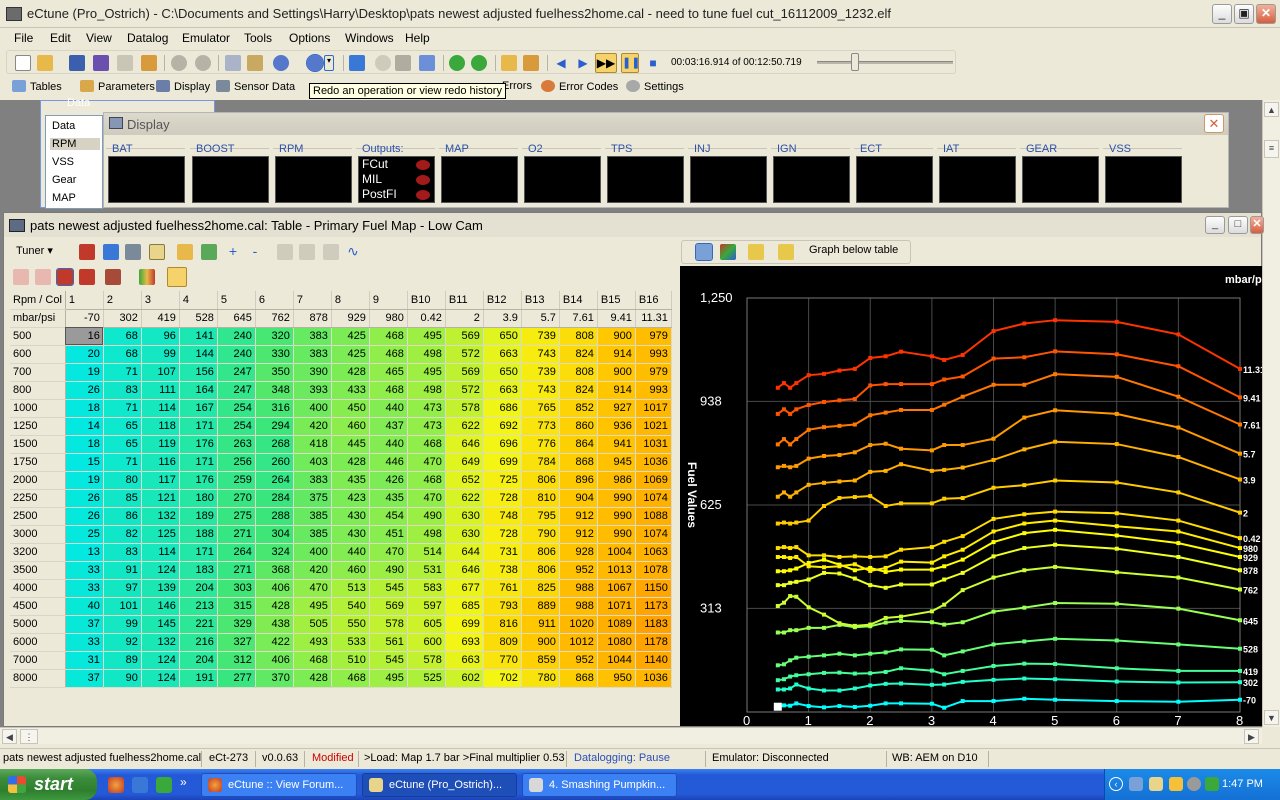 Image resolution: width=1280 pixels, height=800 pixels. Describe the element at coordinates (274, 606) in the screenshot. I see `table-cell: 428` at that location.